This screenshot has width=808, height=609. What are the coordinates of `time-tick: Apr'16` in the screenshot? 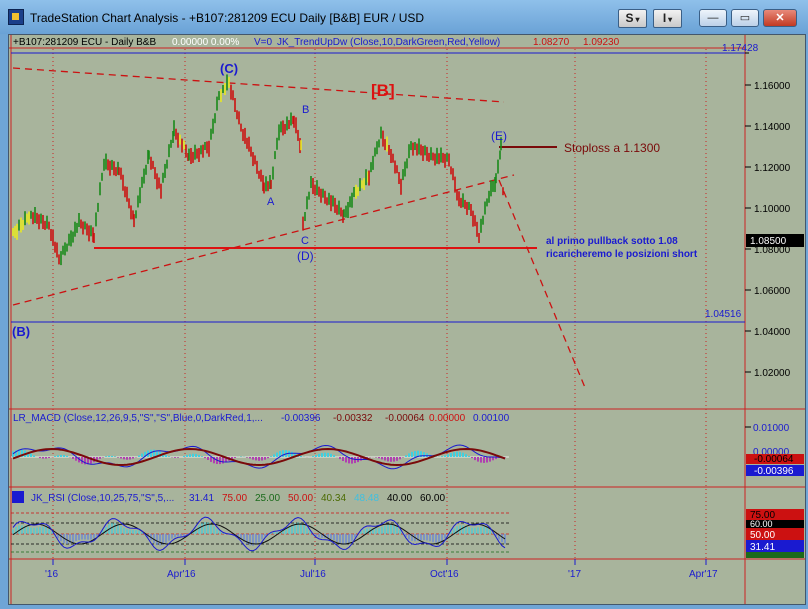 It's located at (181, 574).